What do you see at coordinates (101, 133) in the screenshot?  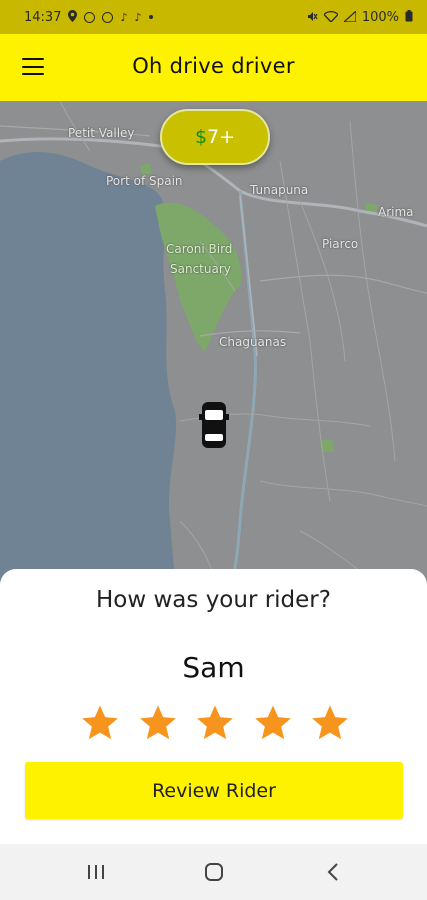 I see `map-label-petit-valley: Petit Valley` at bounding box center [101, 133].